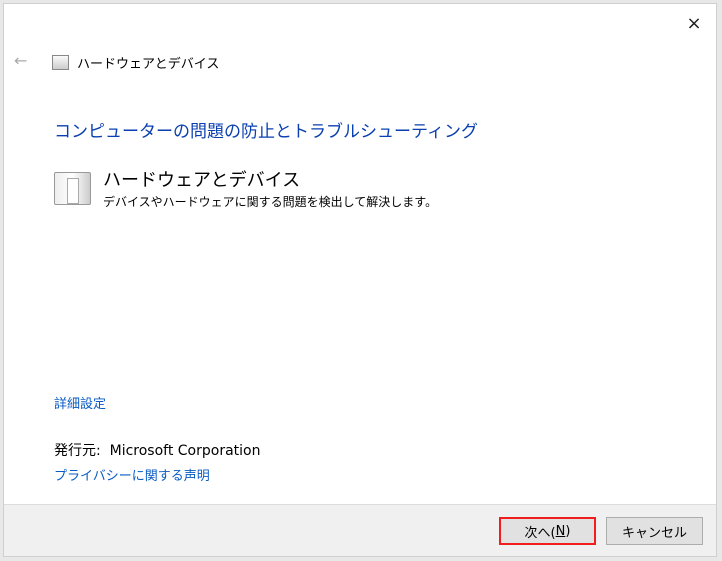  I want to click on close-icon: ×, so click(694, 23).